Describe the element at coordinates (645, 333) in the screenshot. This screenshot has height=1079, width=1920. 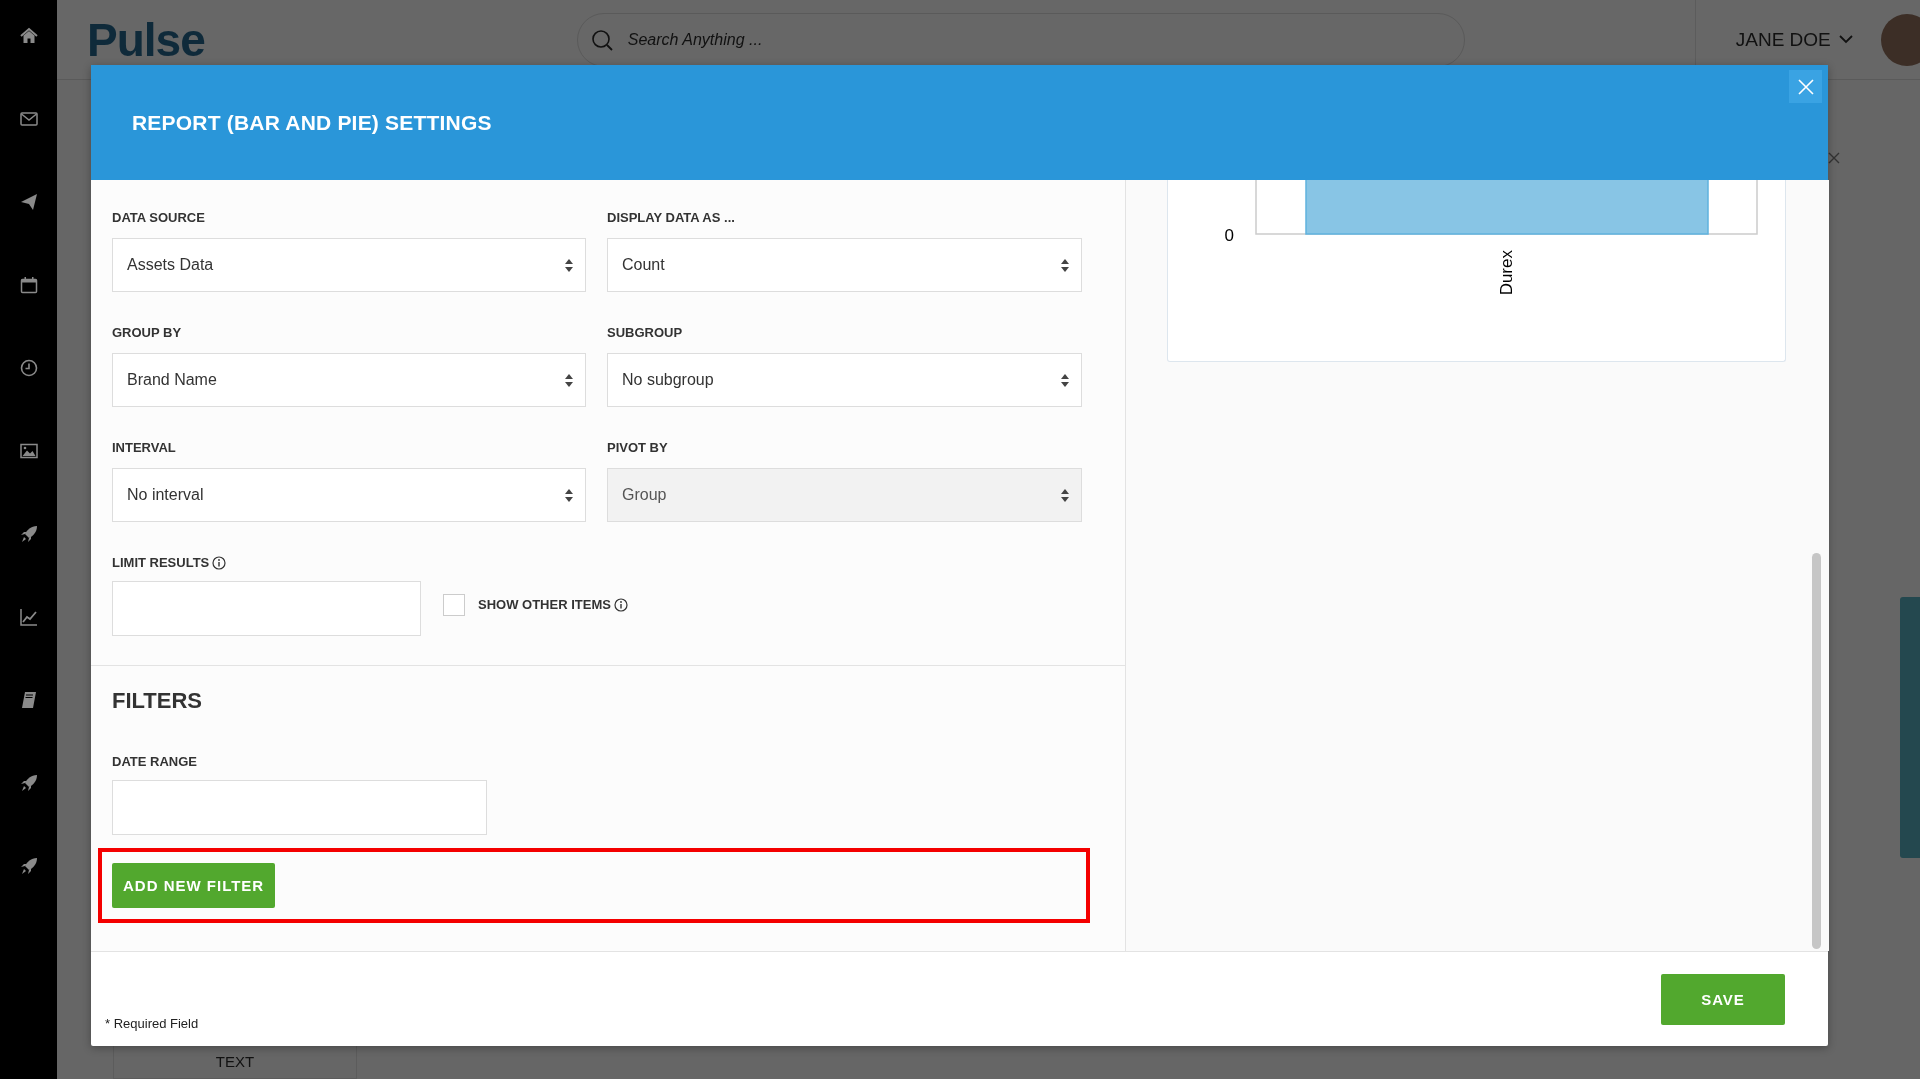
I see `field-label: SUBGROUP` at that location.